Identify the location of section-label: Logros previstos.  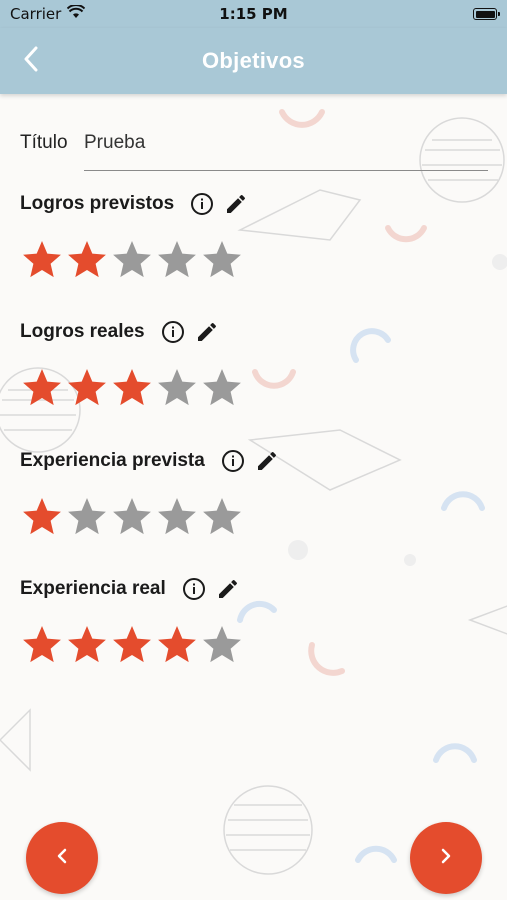
(97, 203).